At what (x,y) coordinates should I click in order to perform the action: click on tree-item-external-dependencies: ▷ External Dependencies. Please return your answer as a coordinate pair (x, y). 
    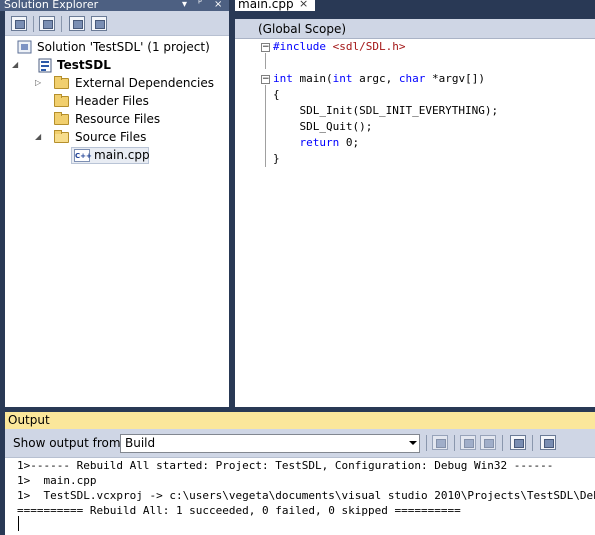
    Looking at the image, I should click on (113, 83).